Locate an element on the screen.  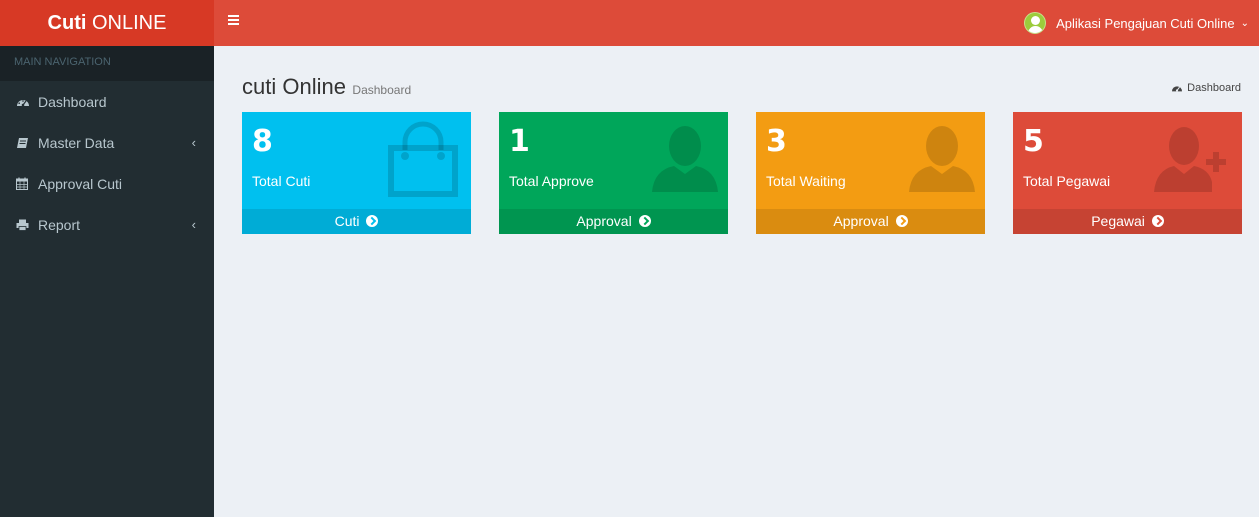
sidebar-item-master-data: Master Data ‹ is located at coordinates (107, 142).